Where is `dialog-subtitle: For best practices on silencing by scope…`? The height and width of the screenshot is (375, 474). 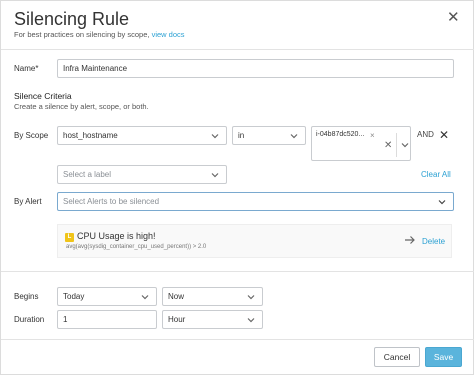
dialog-subtitle: For best practices on silencing by scope… is located at coordinates (99, 34).